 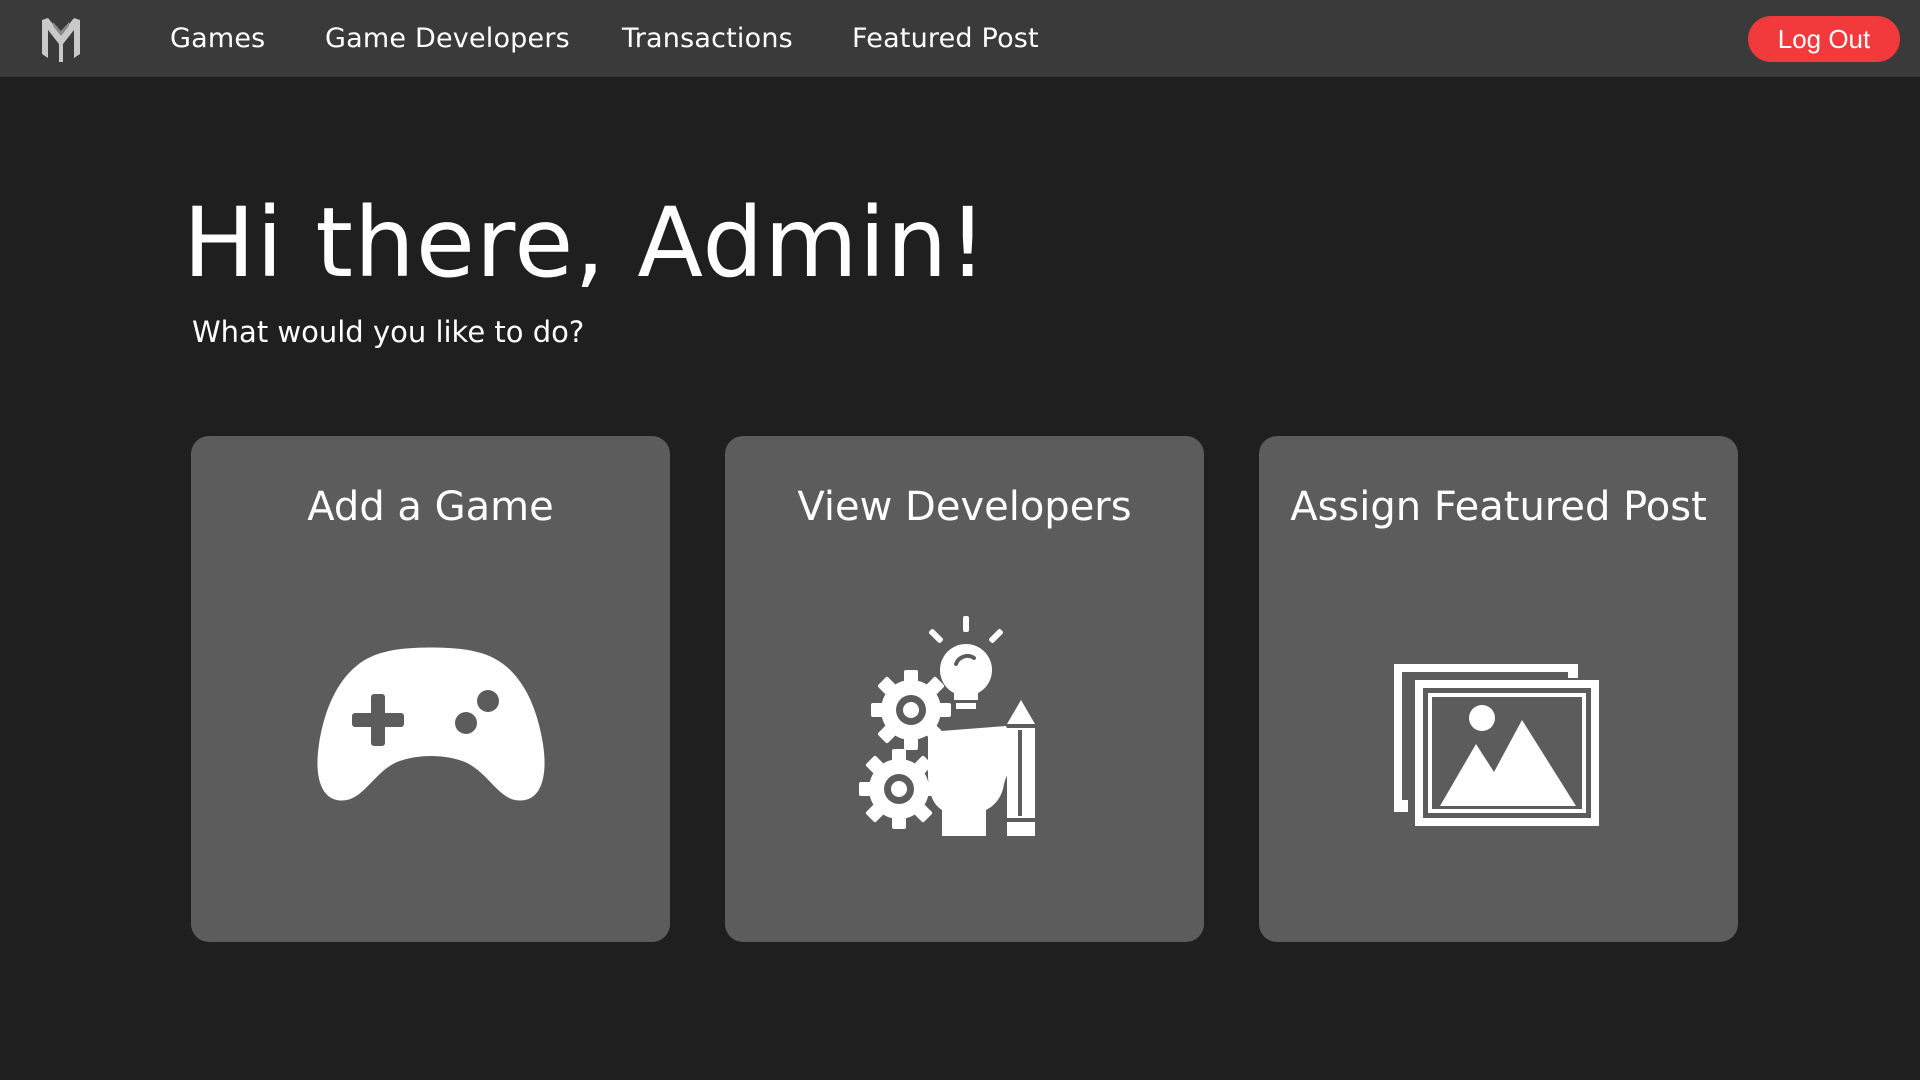 I want to click on page-title: Hi there, Admin!, so click(x=585, y=243).